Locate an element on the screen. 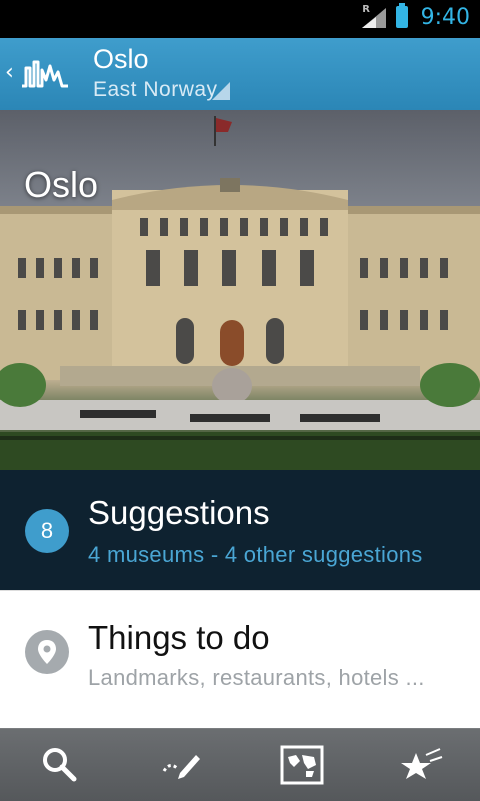 This screenshot has height=801, width=480. battery-icon is located at coordinates (402, 15).